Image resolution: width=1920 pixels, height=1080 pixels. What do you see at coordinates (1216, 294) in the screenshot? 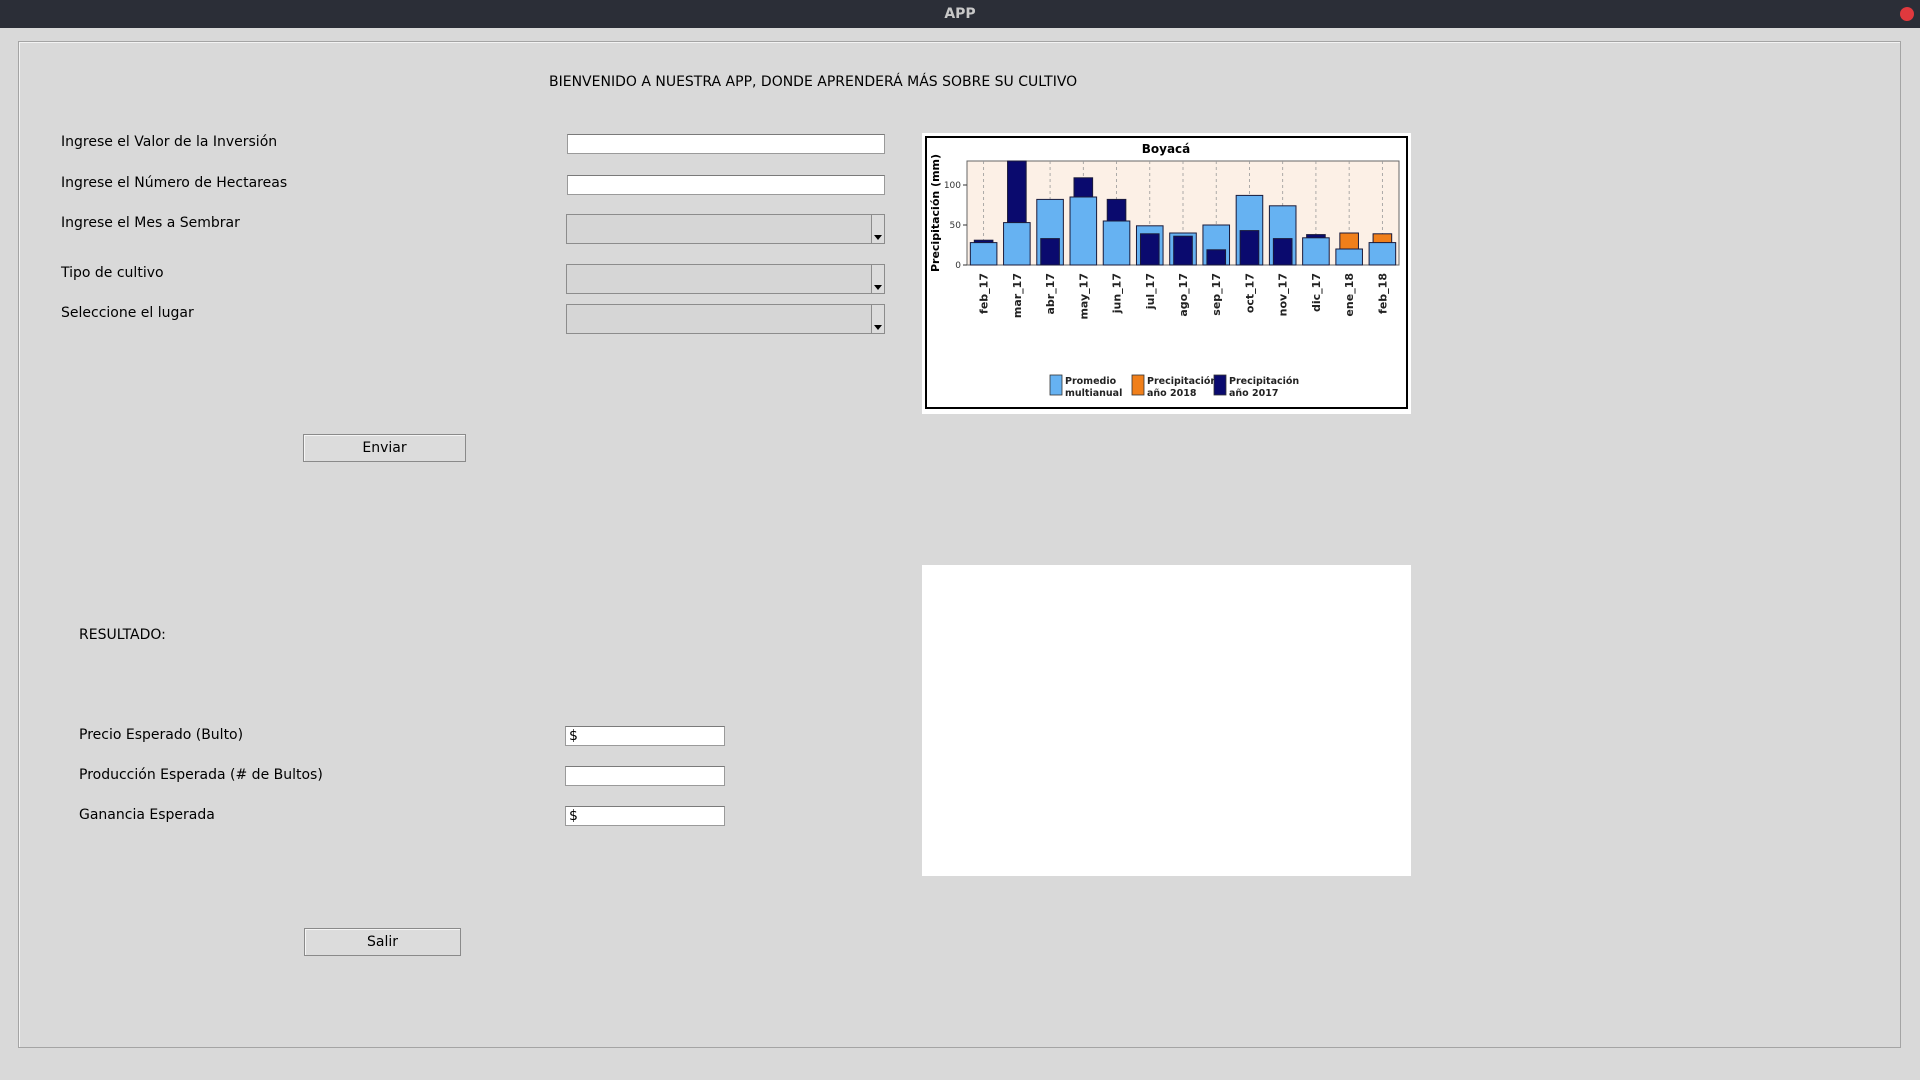
I see `x-tick-label: sep_17` at bounding box center [1216, 294].